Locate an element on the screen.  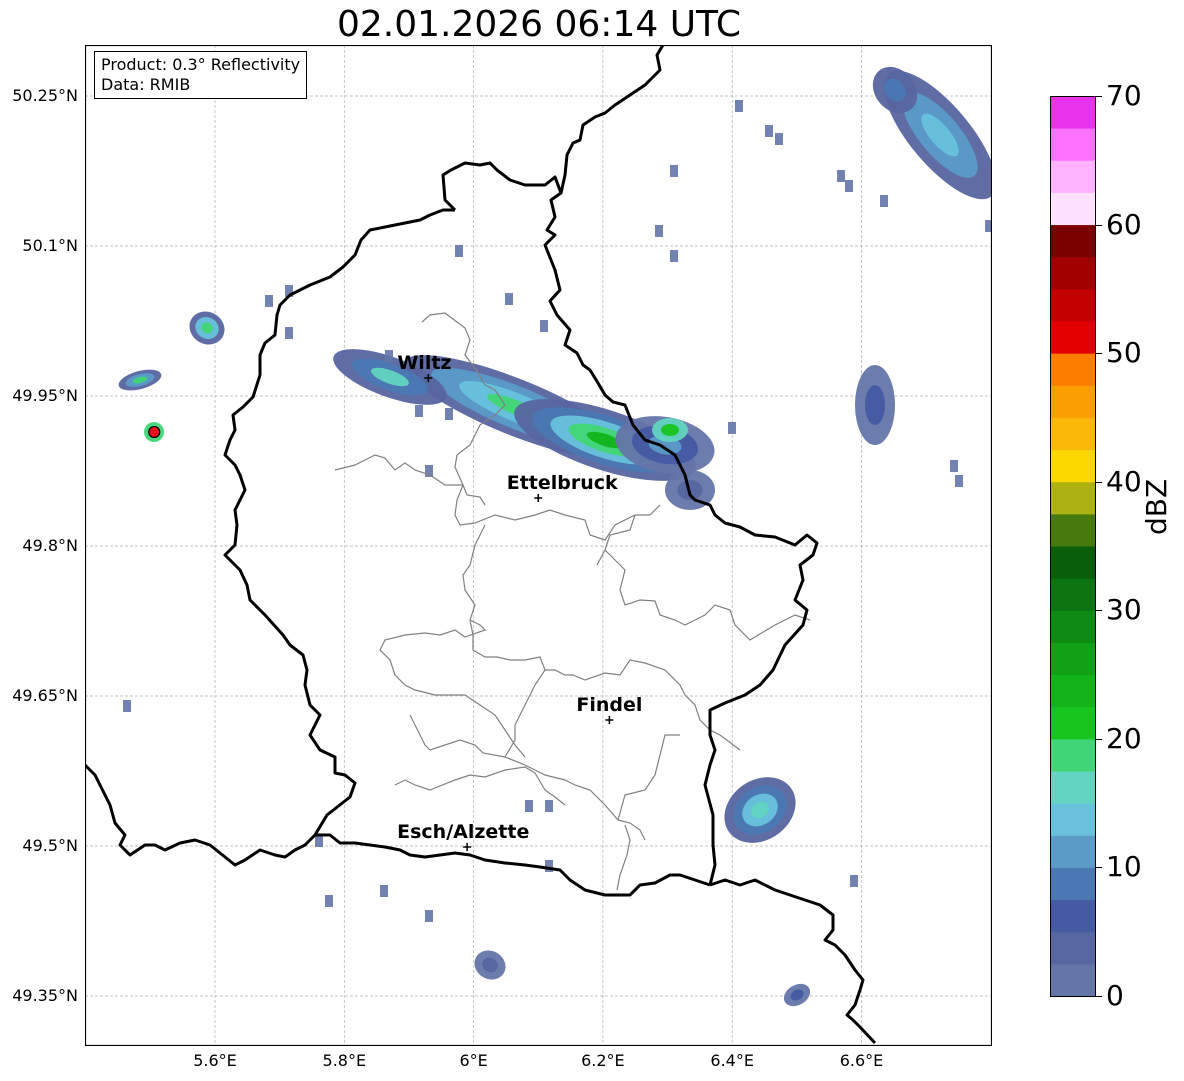
lon-tick-label: 5.8°E is located at coordinates (344, 1060).